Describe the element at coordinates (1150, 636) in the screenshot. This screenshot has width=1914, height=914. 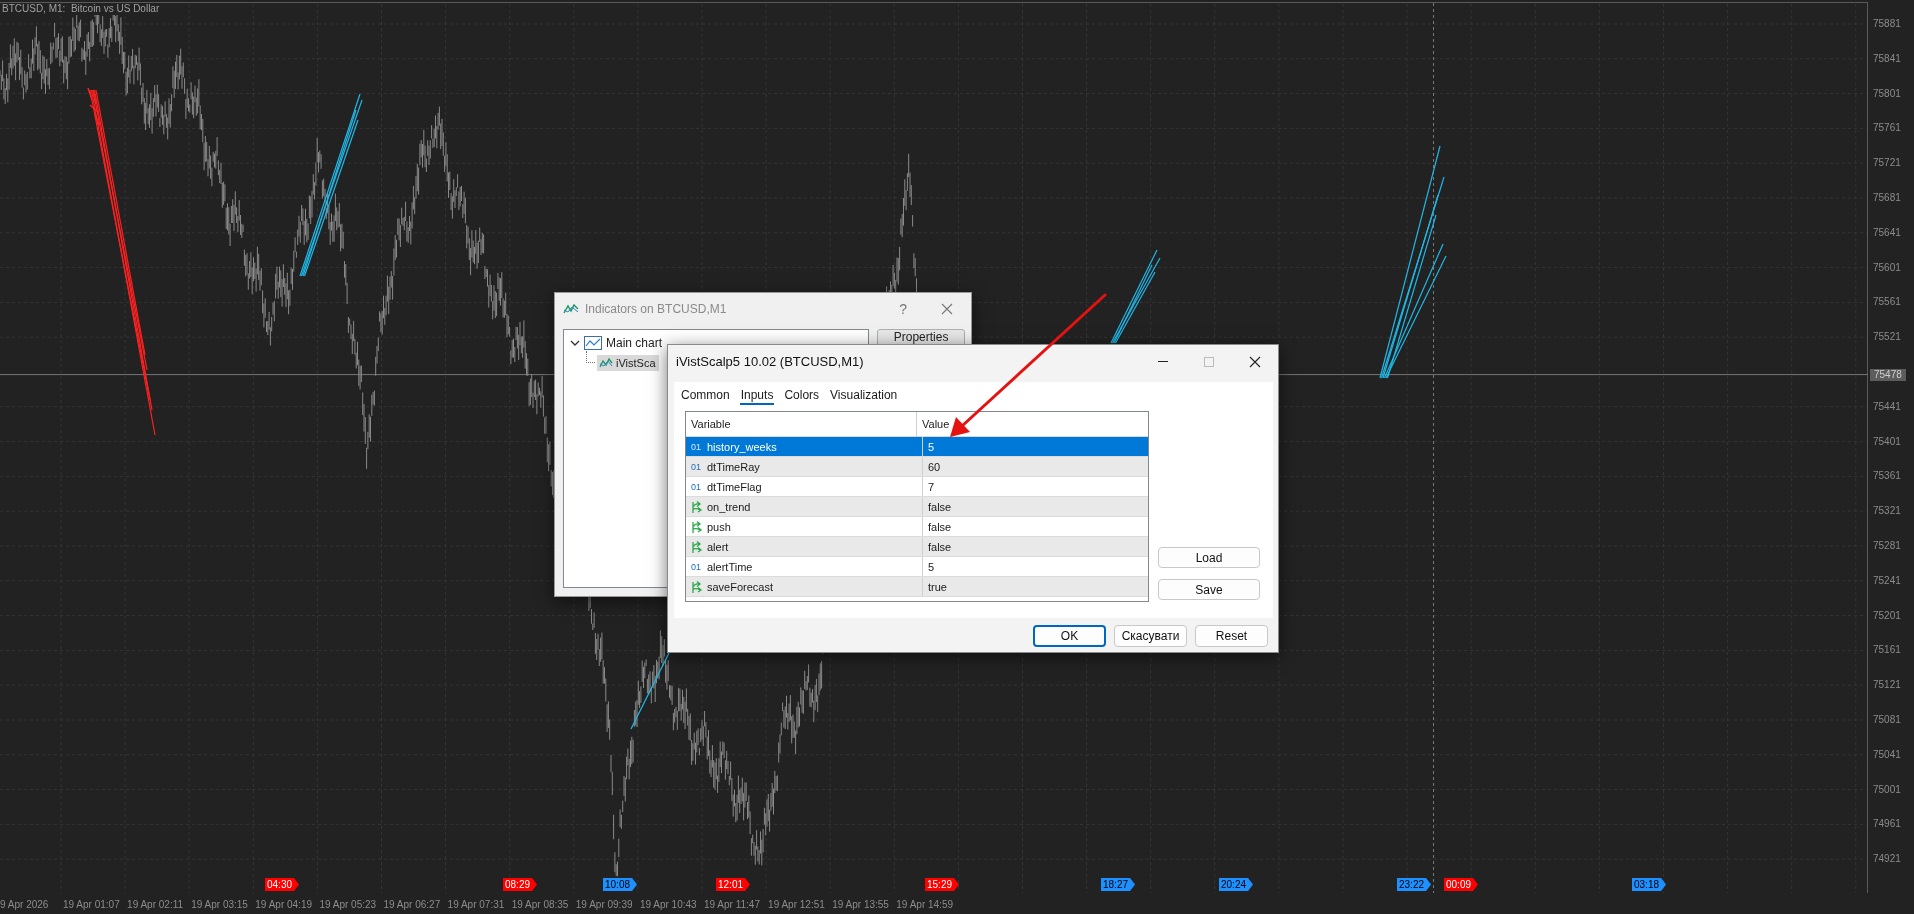
I see `dialog-button: Скасувати` at that location.